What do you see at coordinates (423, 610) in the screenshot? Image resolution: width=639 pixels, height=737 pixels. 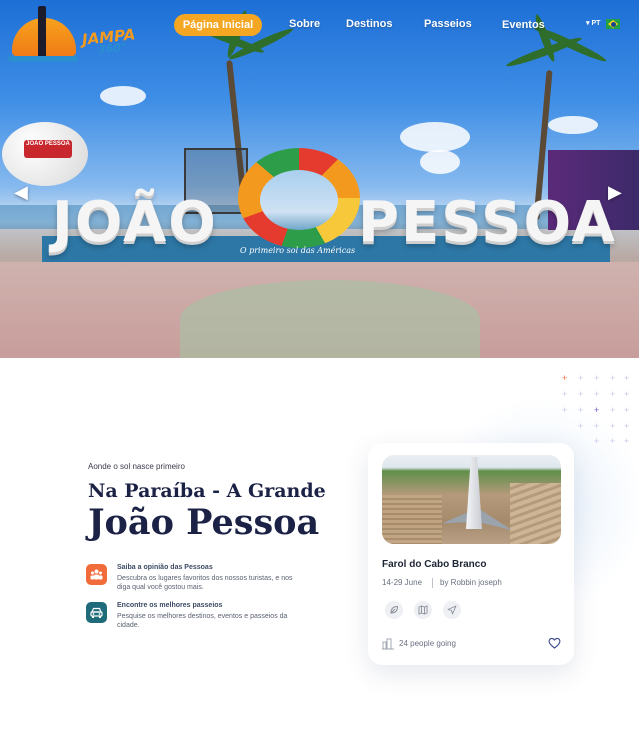 I see `map-icon` at bounding box center [423, 610].